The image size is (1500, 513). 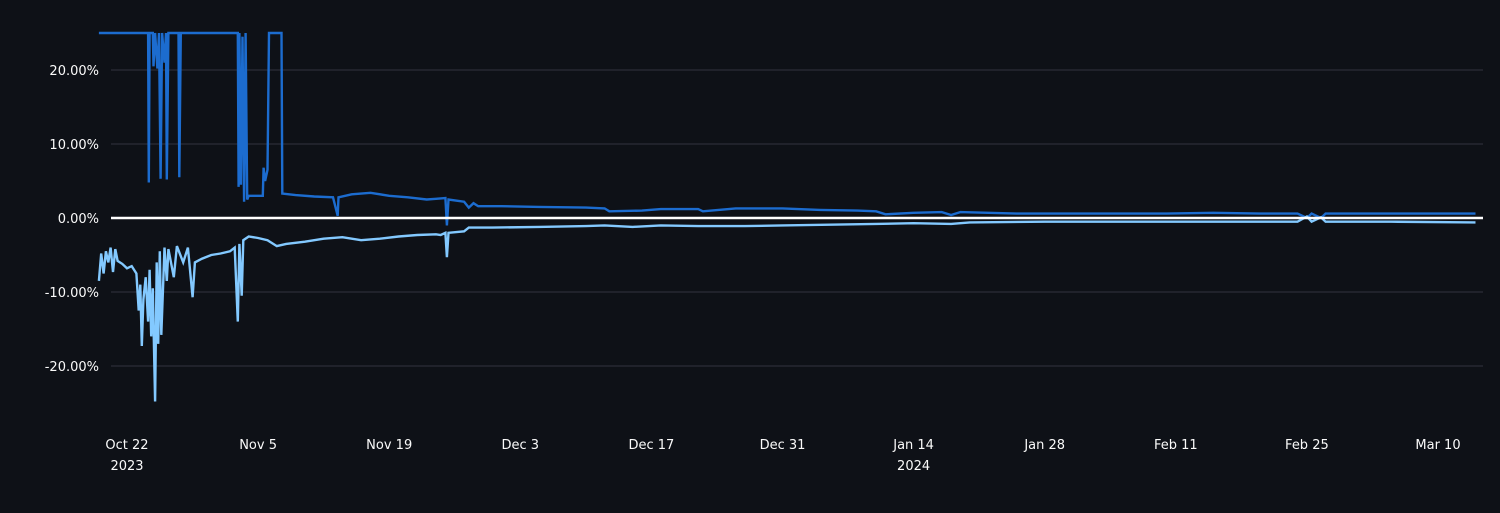 What do you see at coordinates (72, 293) in the screenshot?
I see `y-tick-label: -10.00%` at bounding box center [72, 293].